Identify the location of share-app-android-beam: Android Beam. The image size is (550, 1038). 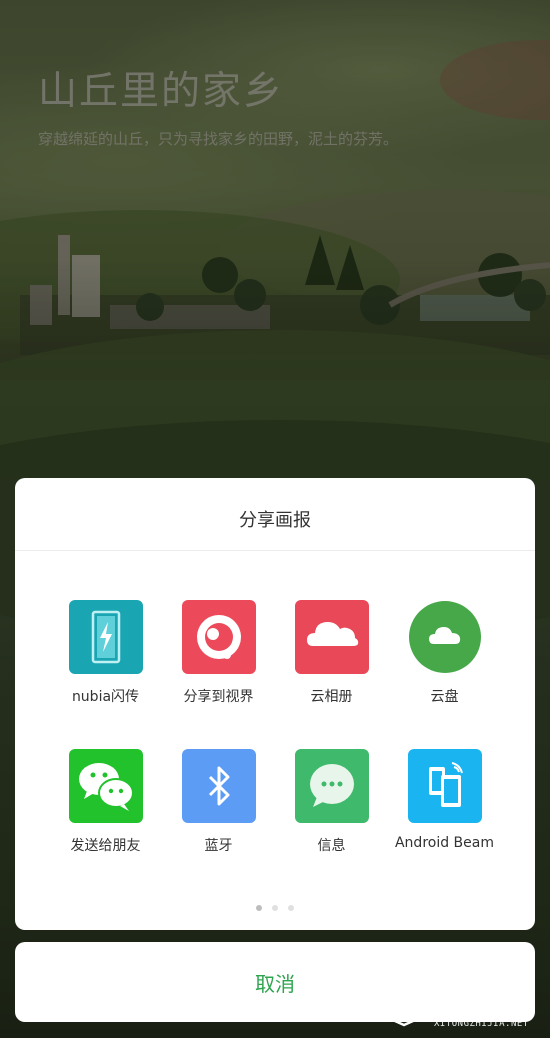
(444, 802).